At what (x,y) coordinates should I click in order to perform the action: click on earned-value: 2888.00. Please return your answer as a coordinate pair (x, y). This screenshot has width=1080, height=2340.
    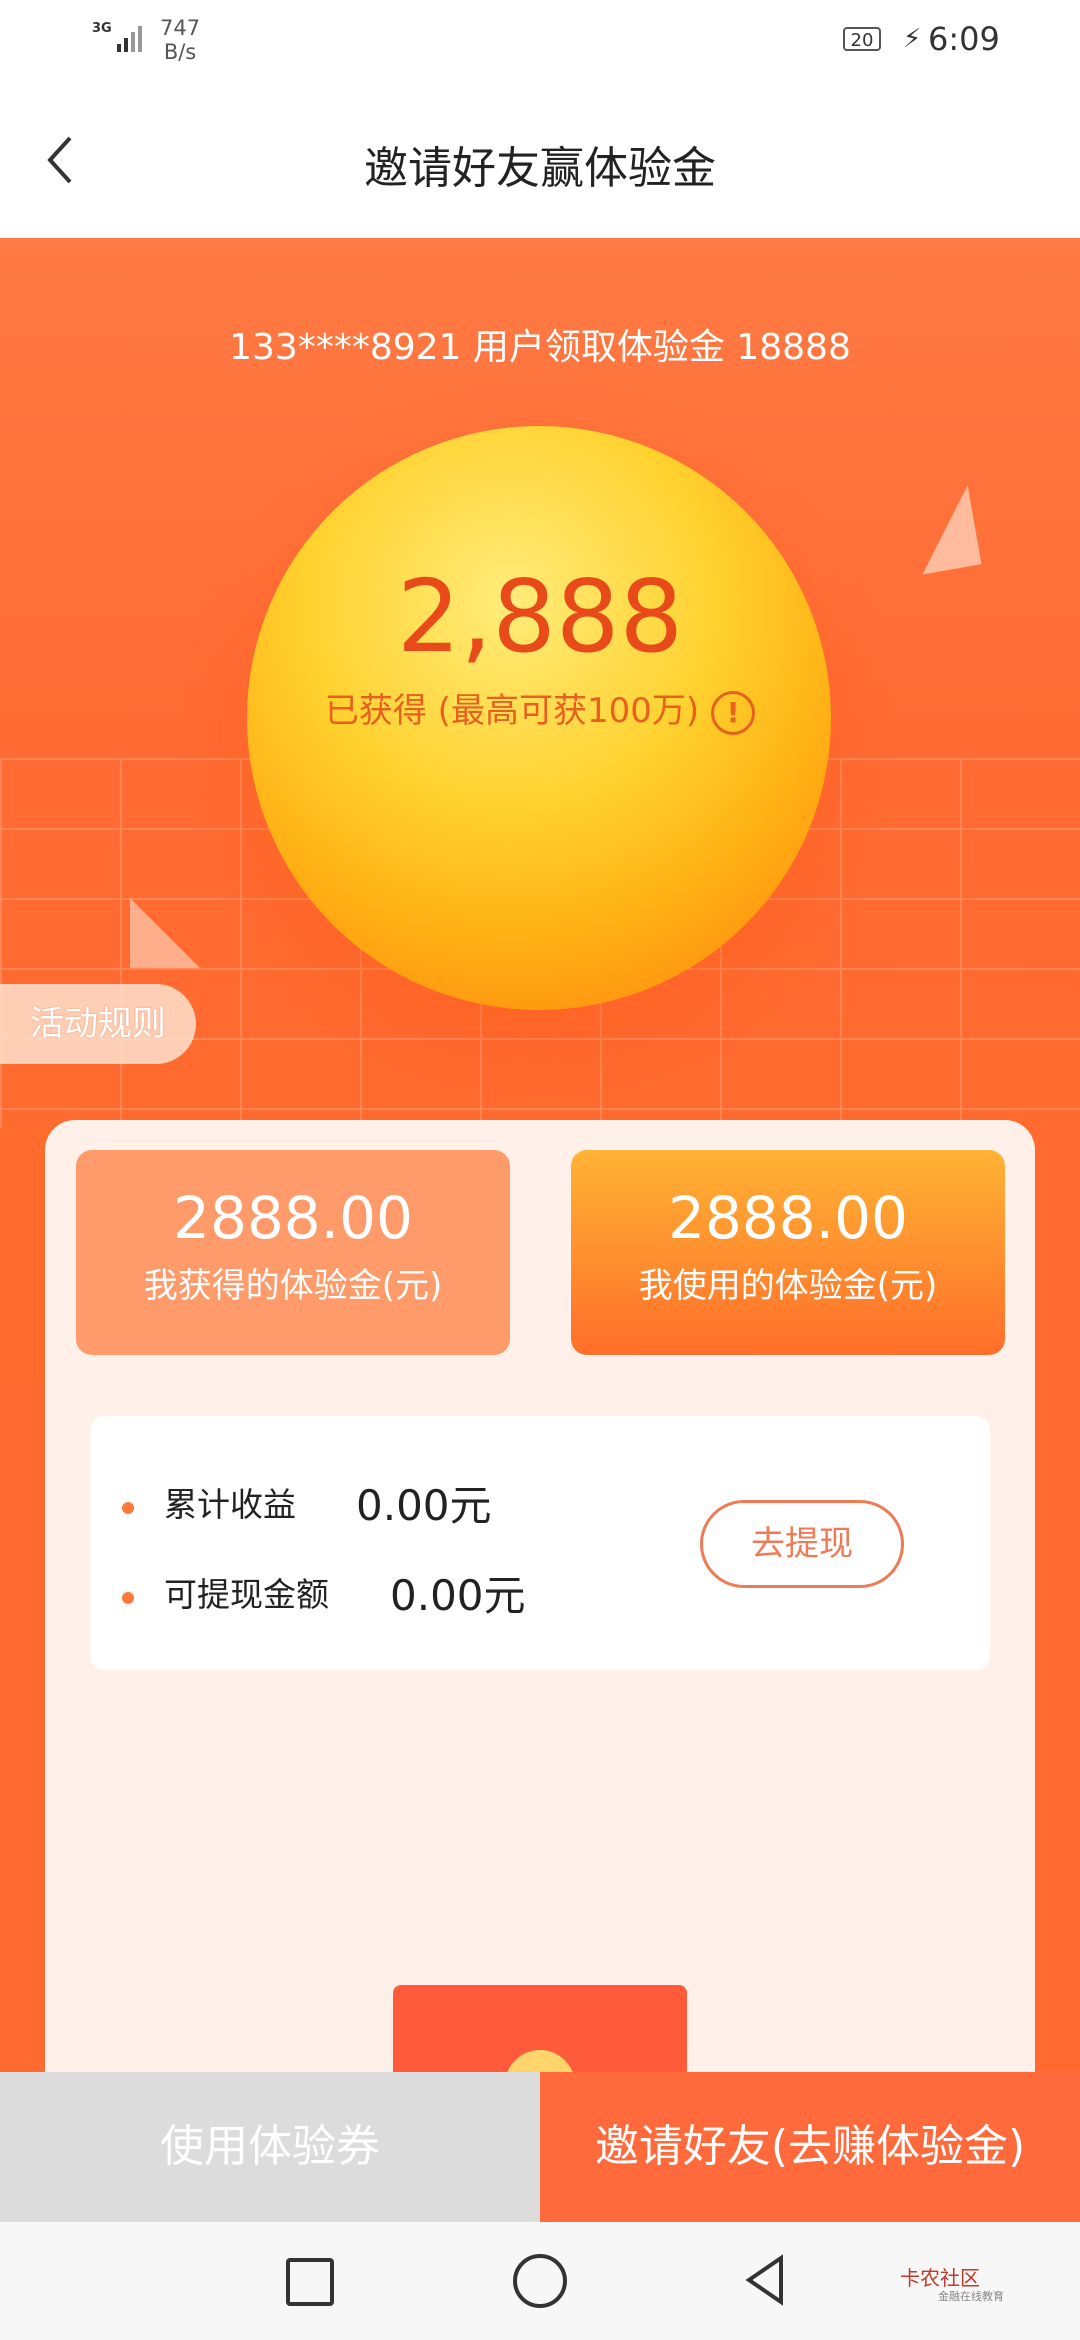
    Looking at the image, I should click on (293, 1218).